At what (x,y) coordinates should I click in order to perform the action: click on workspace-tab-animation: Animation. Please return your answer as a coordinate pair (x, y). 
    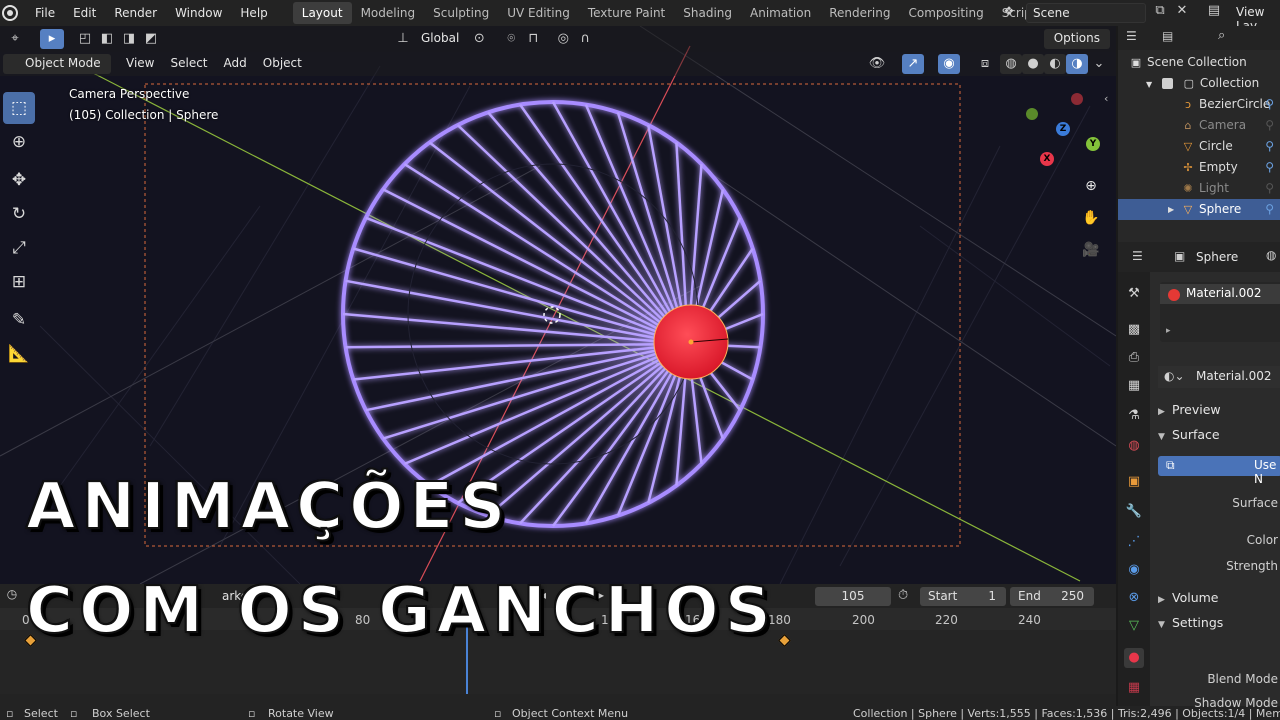
    Looking at the image, I should click on (780, 13).